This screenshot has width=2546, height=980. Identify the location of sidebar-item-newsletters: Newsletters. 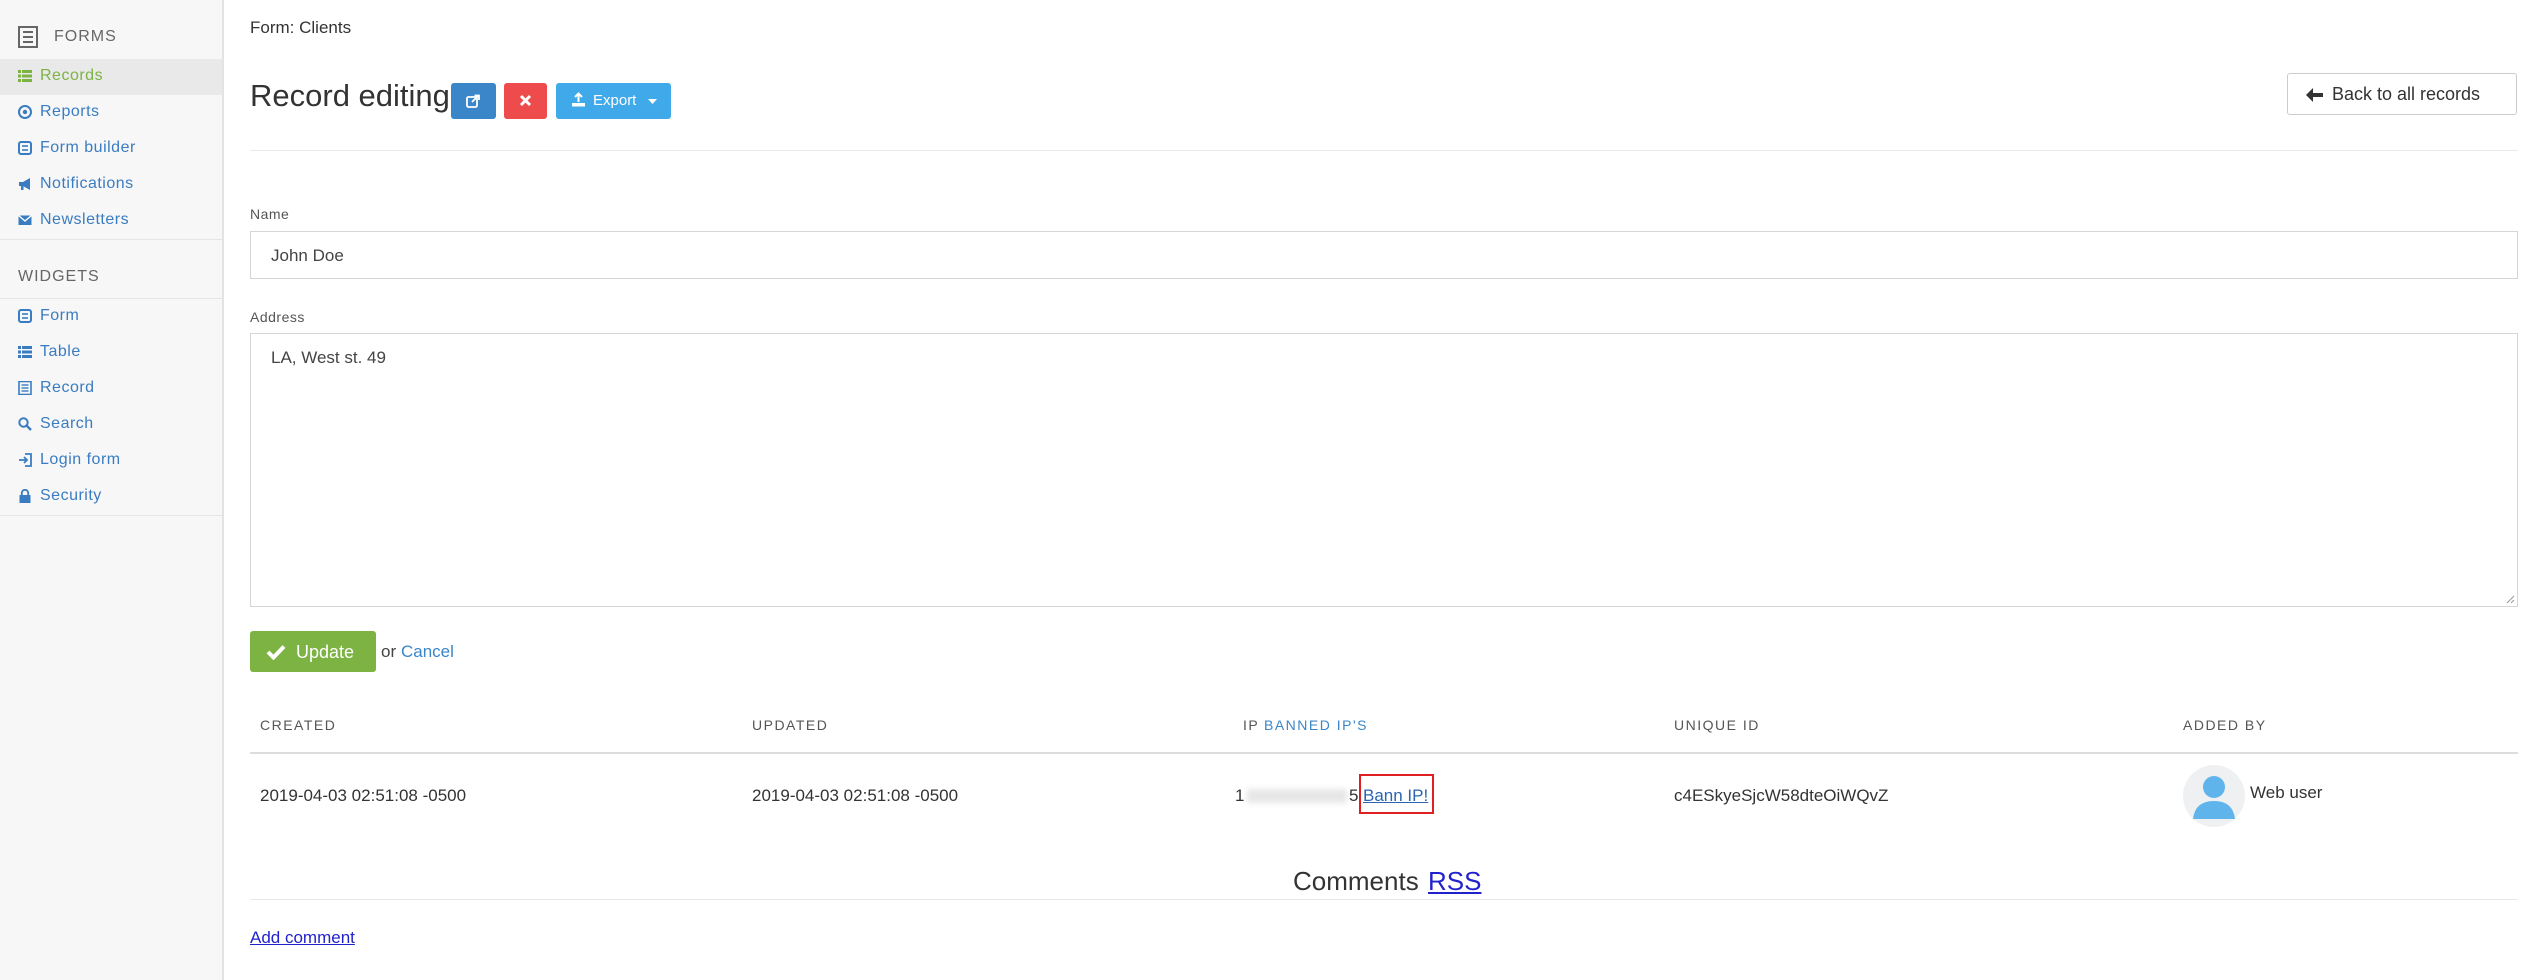
(111, 221).